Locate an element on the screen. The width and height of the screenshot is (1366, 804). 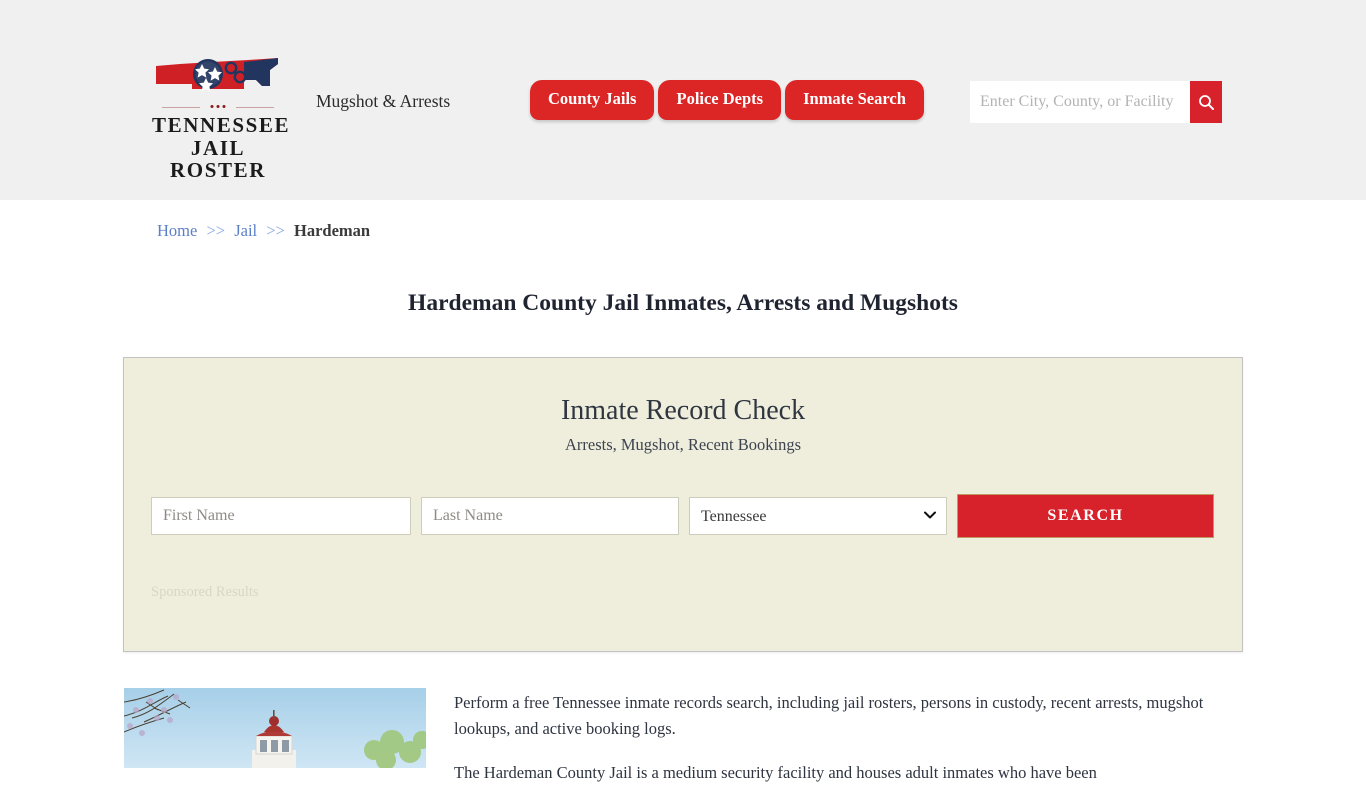
sponsored-results-label: Sponsored Results is located at coordinates (205, 592).